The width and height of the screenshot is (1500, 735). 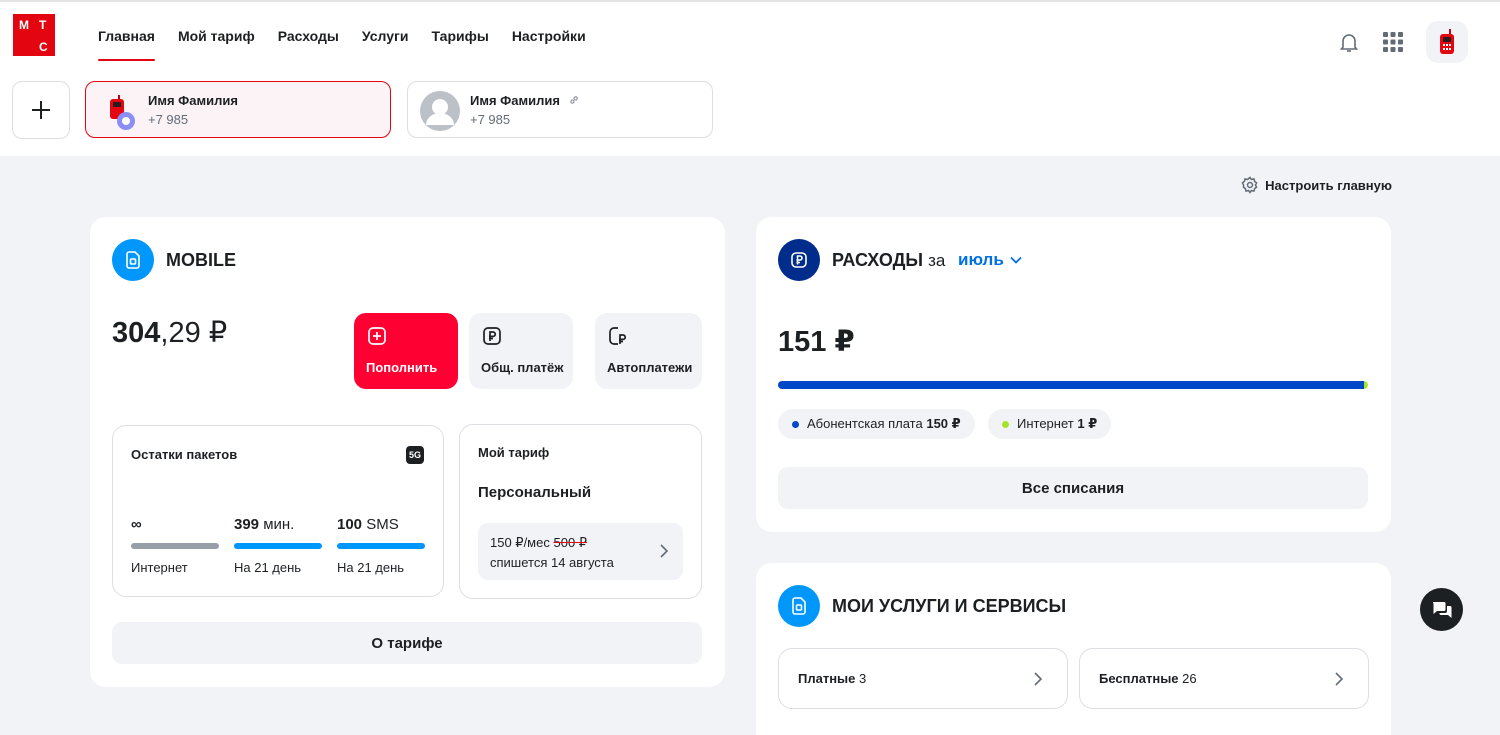 I want to click on header-actions, so click(x=1403, y=42).